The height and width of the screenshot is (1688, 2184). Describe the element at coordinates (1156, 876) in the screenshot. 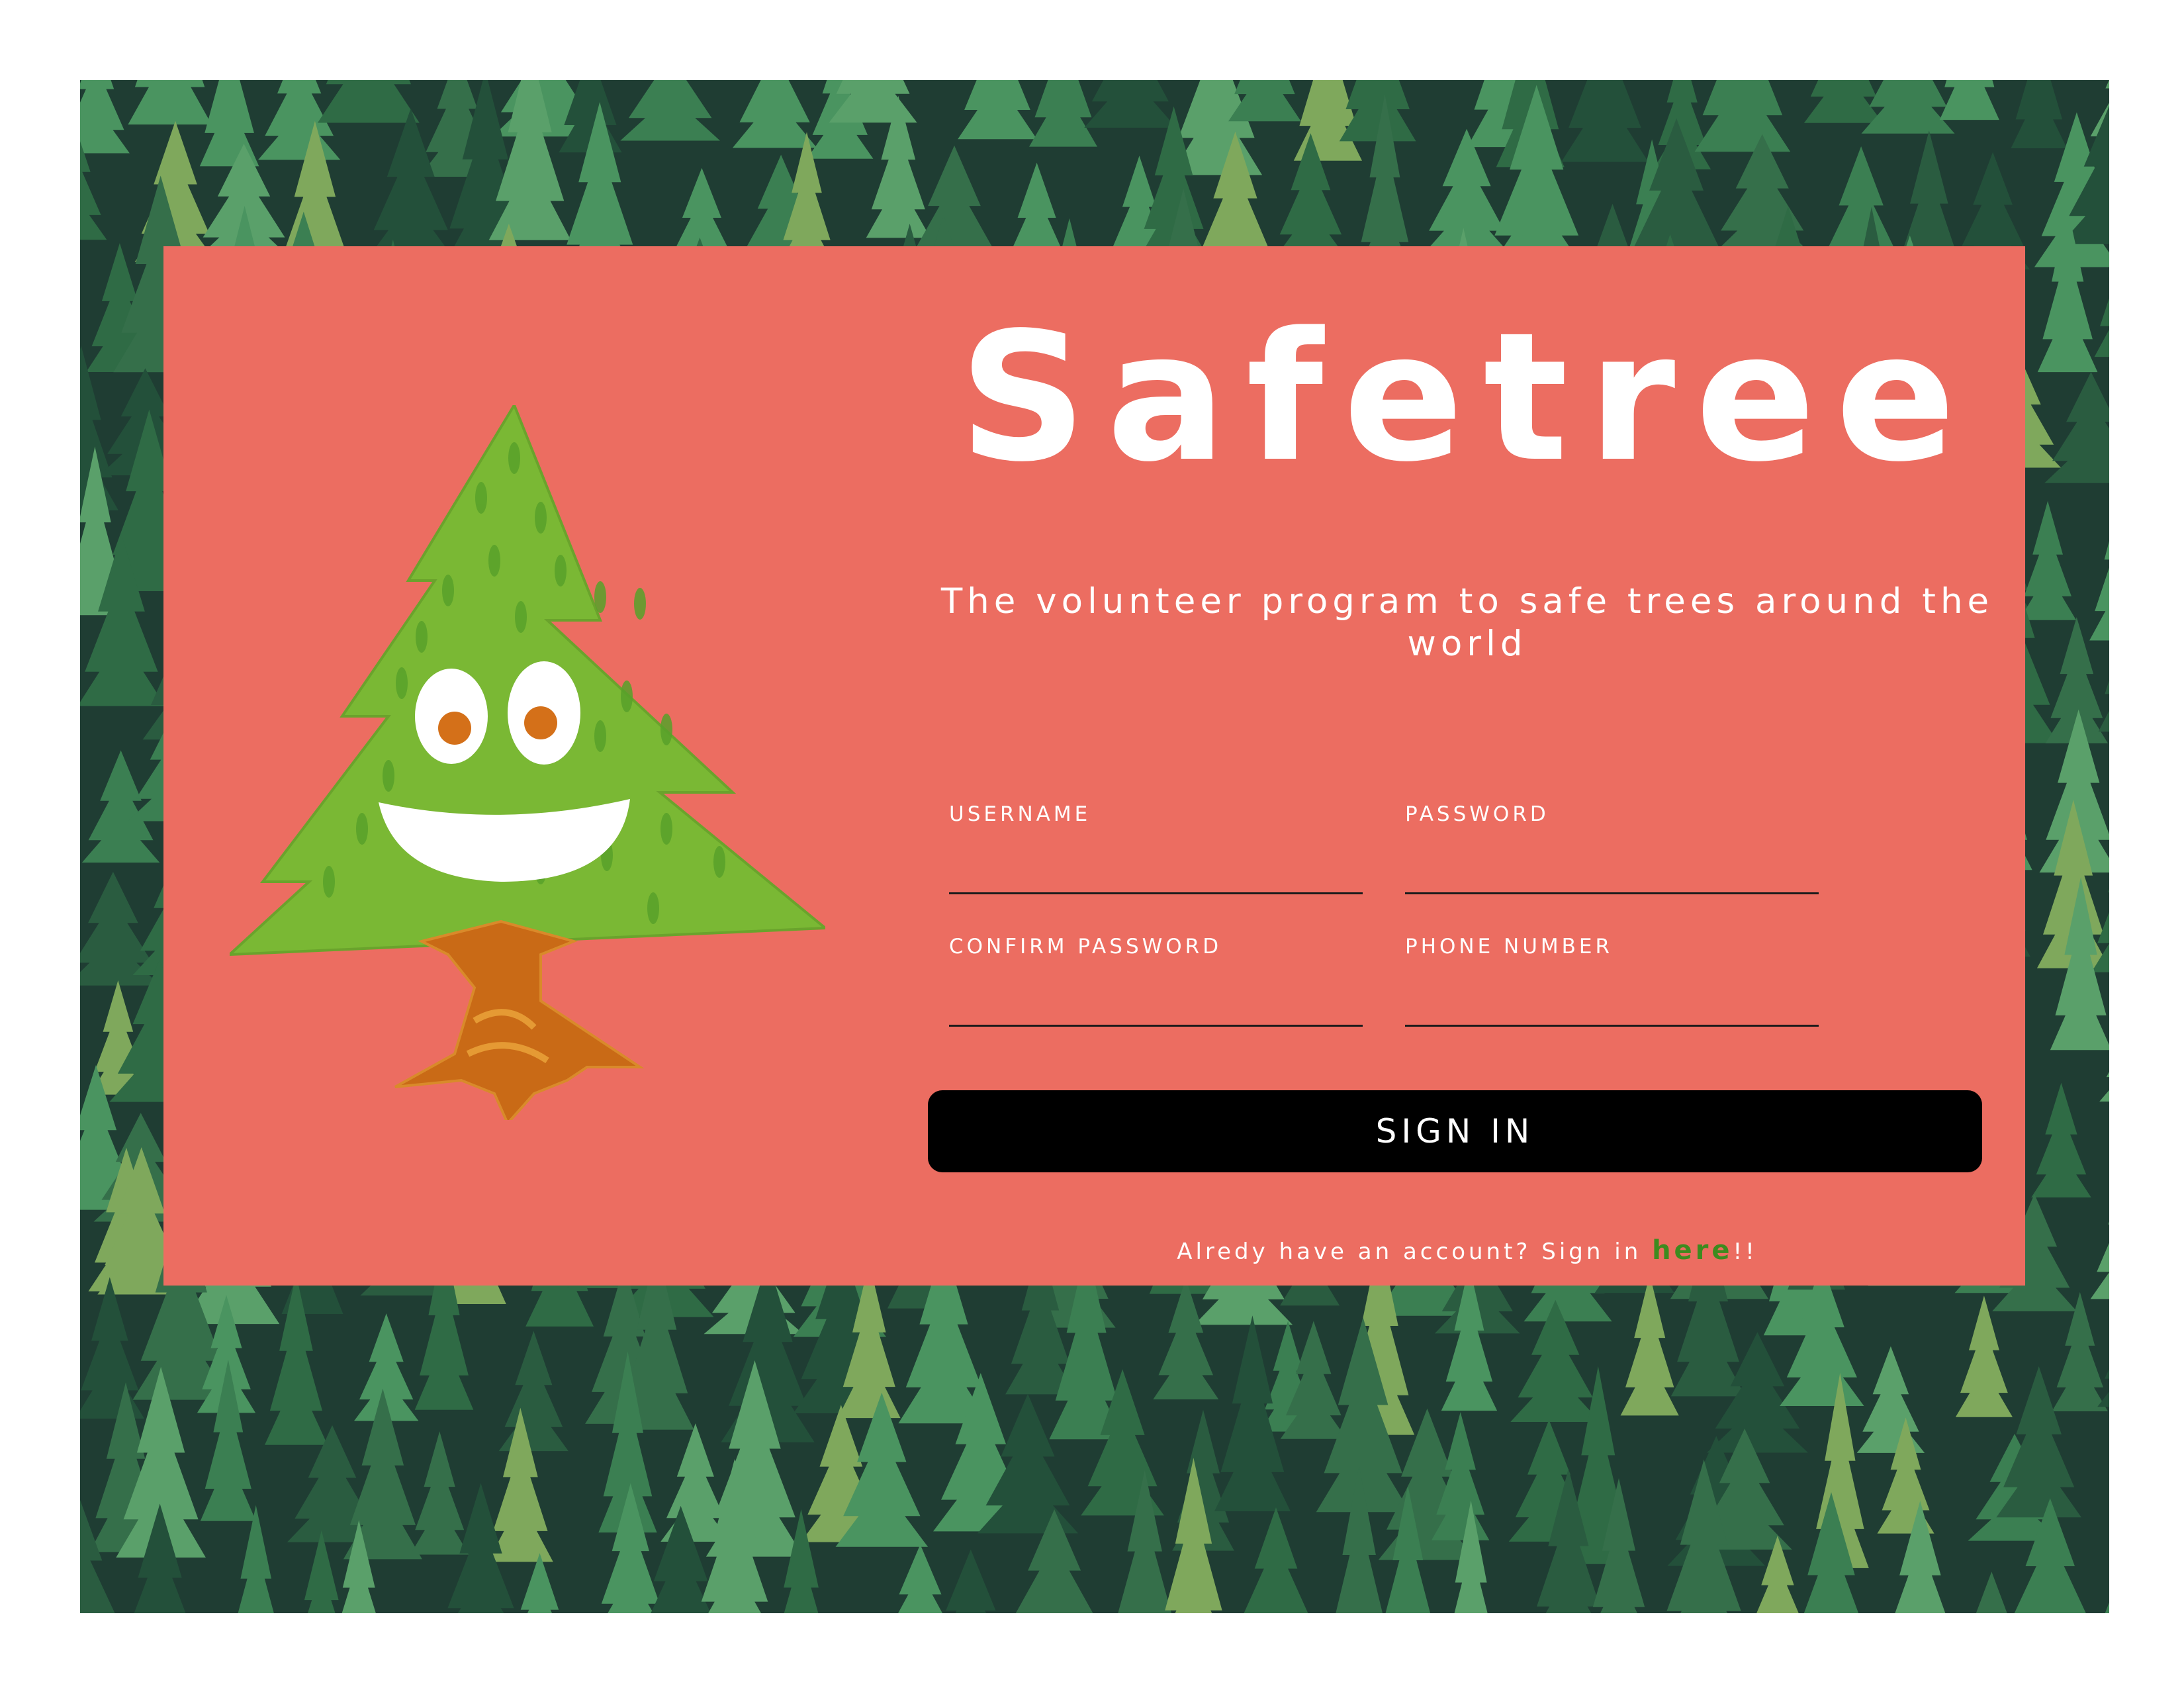

I see `username-input` at that location.